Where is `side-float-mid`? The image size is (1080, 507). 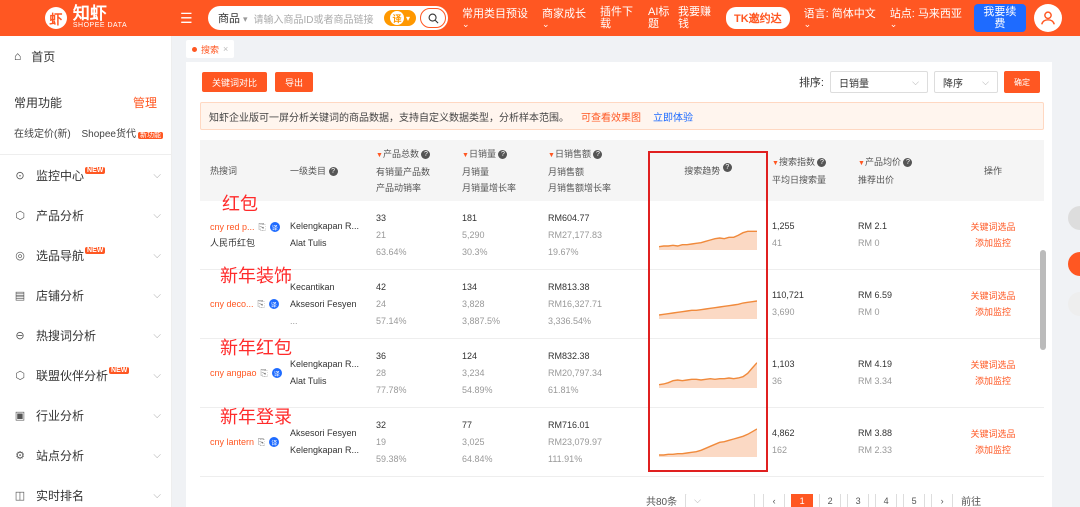
side-float-mid is located at coordinates (1074, 264).